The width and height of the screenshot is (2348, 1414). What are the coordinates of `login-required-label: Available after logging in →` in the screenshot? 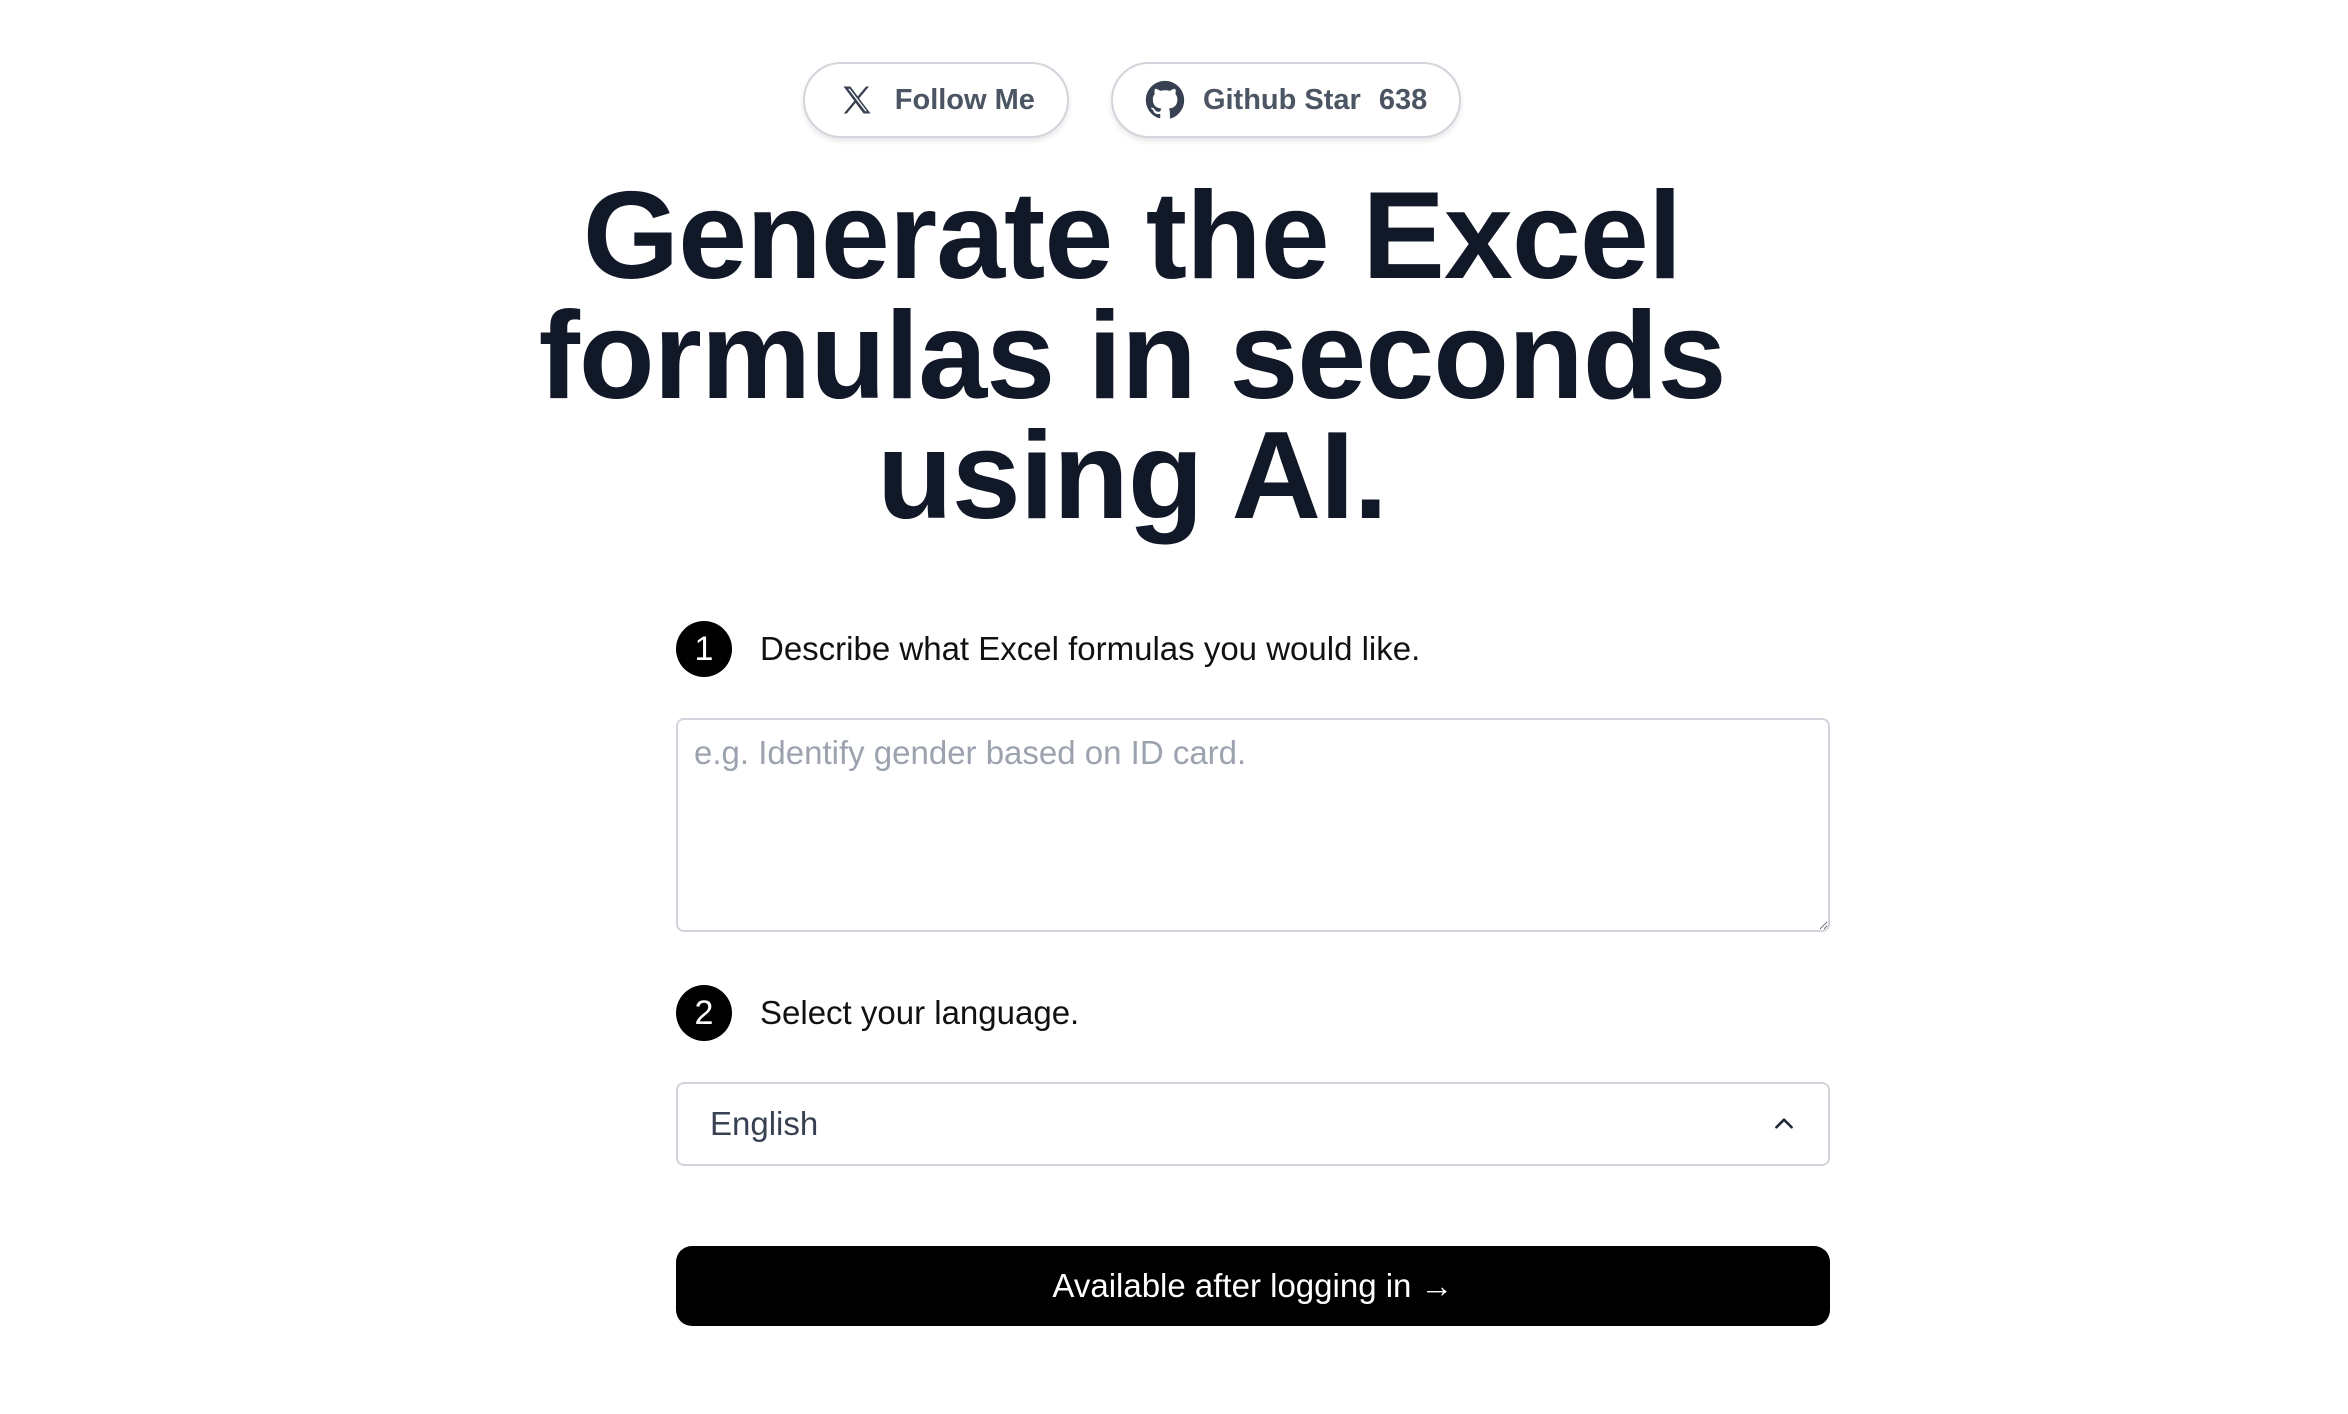 It's located at (1253, 1285).